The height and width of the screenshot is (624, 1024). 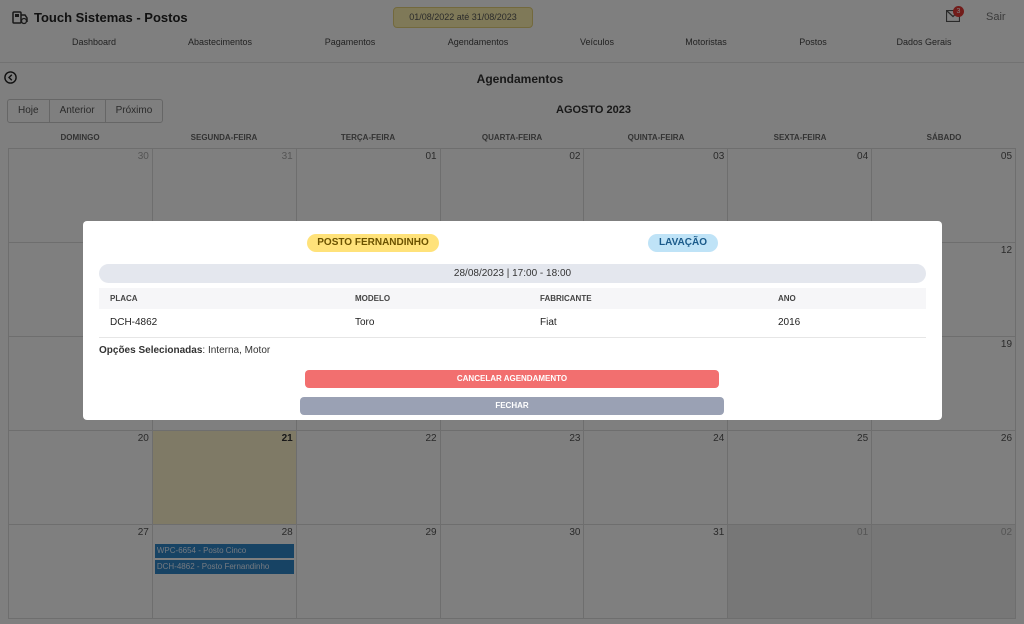 I want to click on service-badge: LAVAÇÃO, so click(x=683, y=243).